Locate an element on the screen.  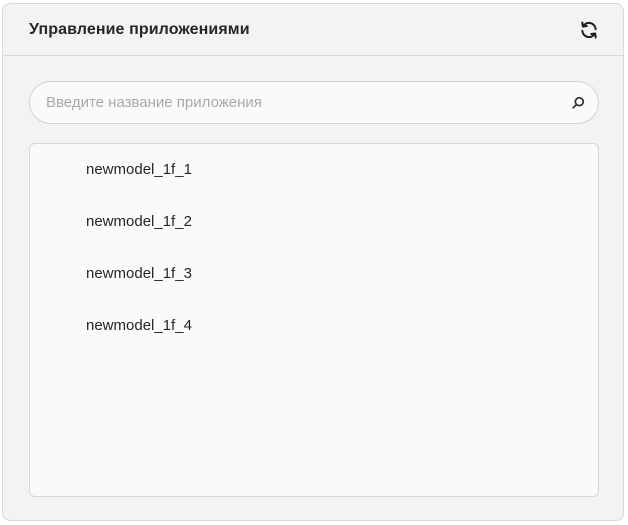
list-item: newmodel_1f_4 is located at coordinates (334, 326).